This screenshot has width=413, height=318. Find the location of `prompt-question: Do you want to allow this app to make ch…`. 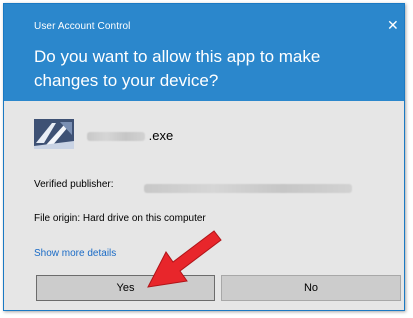

prompt-question: Do you want to allow this app to make ch… is located at coordinates (177, 68).